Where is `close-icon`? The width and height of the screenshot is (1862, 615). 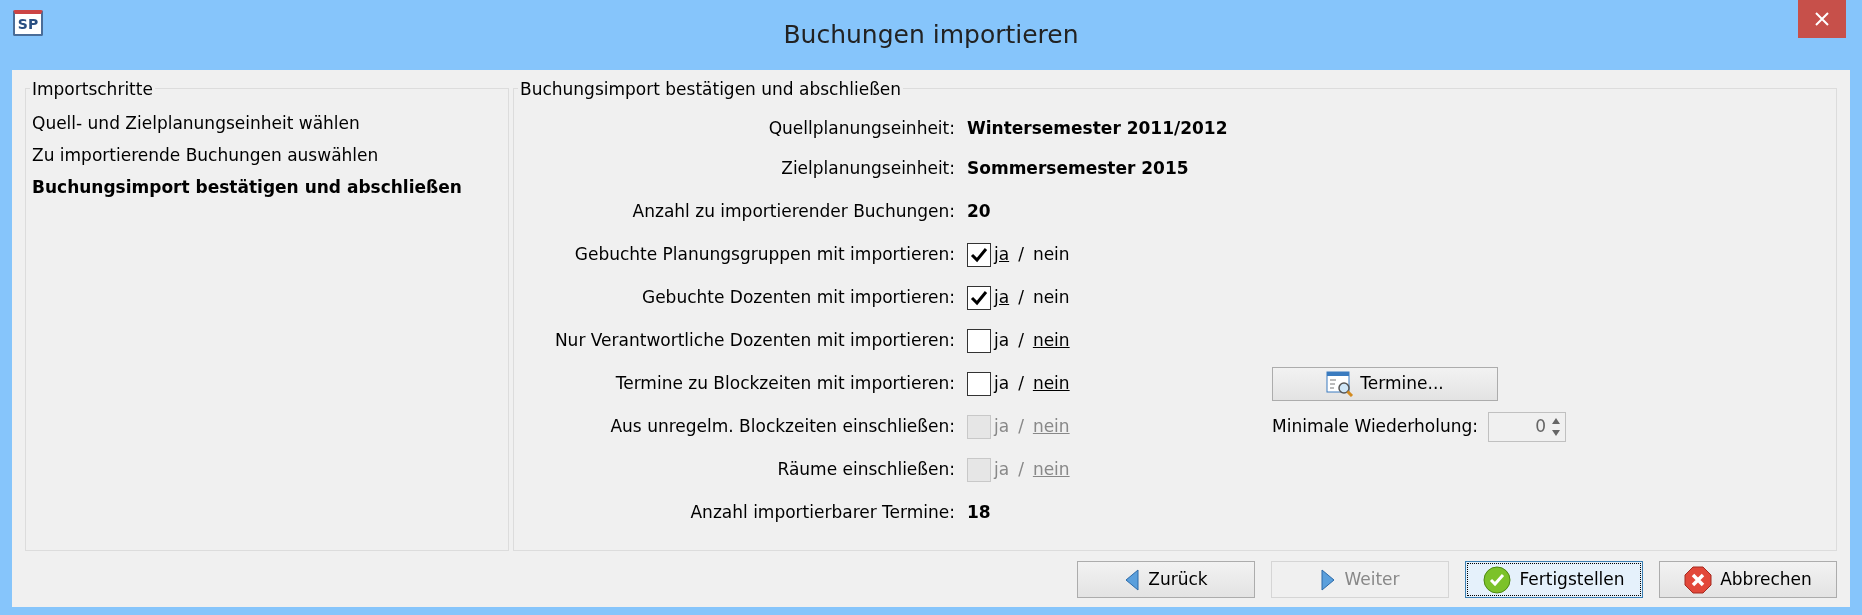
close-icon is located at coordinates (1822, 19).